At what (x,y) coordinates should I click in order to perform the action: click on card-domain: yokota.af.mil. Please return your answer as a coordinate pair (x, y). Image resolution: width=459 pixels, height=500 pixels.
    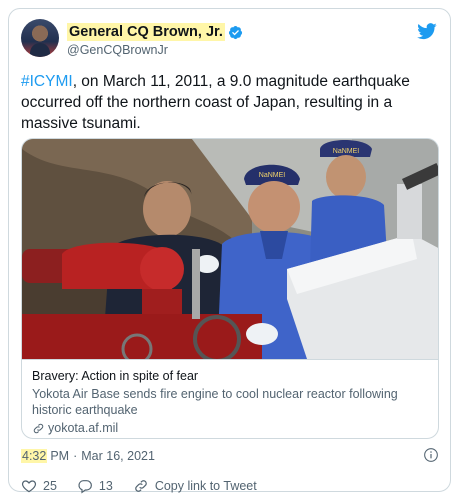
    Looking at the image, I should click on (83, 428).